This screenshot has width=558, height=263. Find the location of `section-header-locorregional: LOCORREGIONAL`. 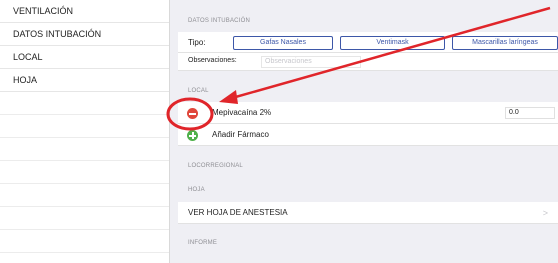

section-header-locorregional: LOCORREGIONAL is located at coordinates (215, 166).